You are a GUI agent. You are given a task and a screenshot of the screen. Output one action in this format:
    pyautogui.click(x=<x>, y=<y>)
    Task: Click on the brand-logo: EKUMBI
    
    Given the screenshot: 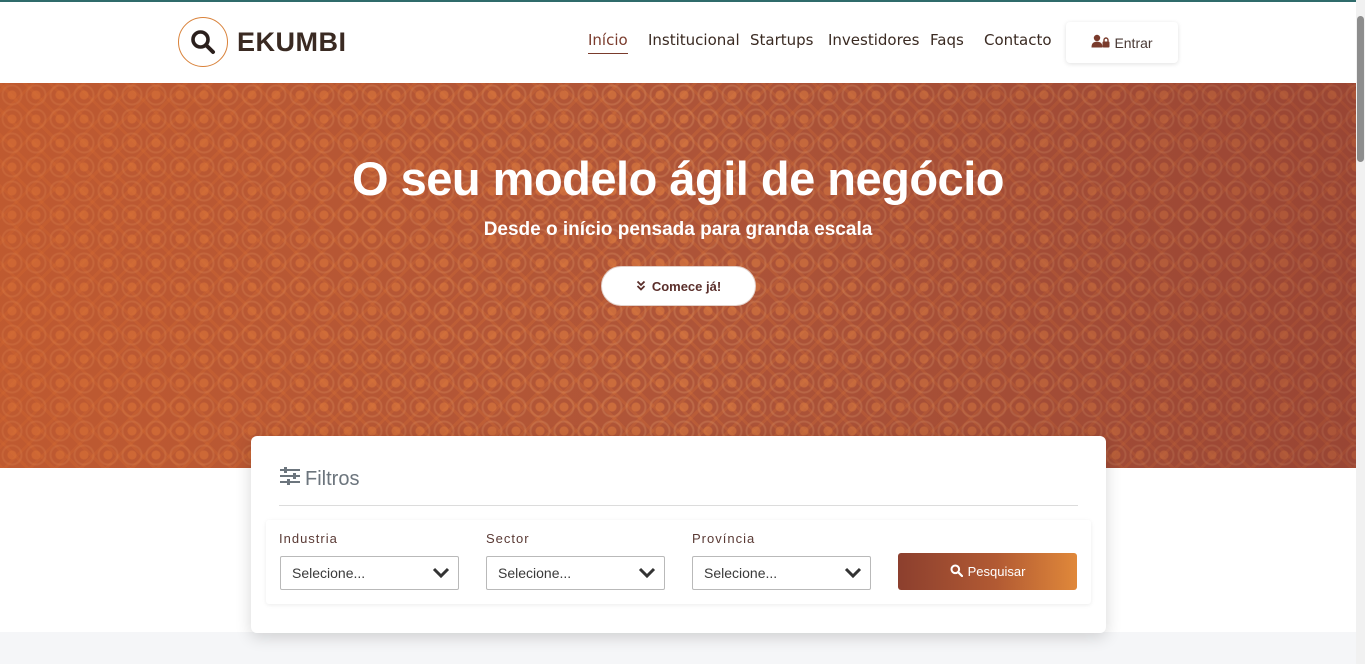 What is the action you would take?
    pyautogui.click(x=262, y=42)
    